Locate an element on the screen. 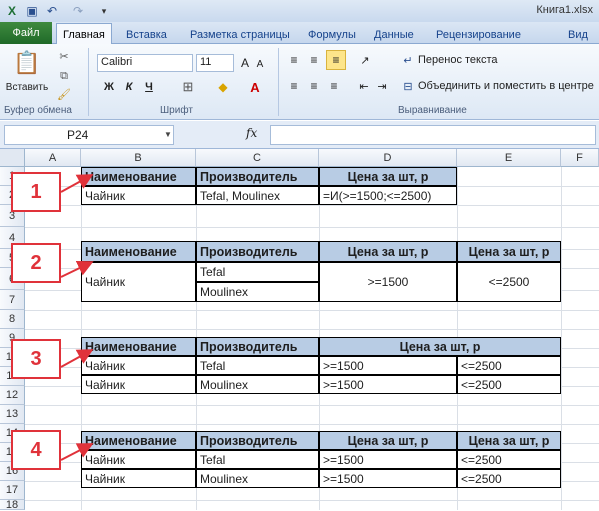 The image size is (599, 511). callout-4: 4 is located at coordinates (36, 450).